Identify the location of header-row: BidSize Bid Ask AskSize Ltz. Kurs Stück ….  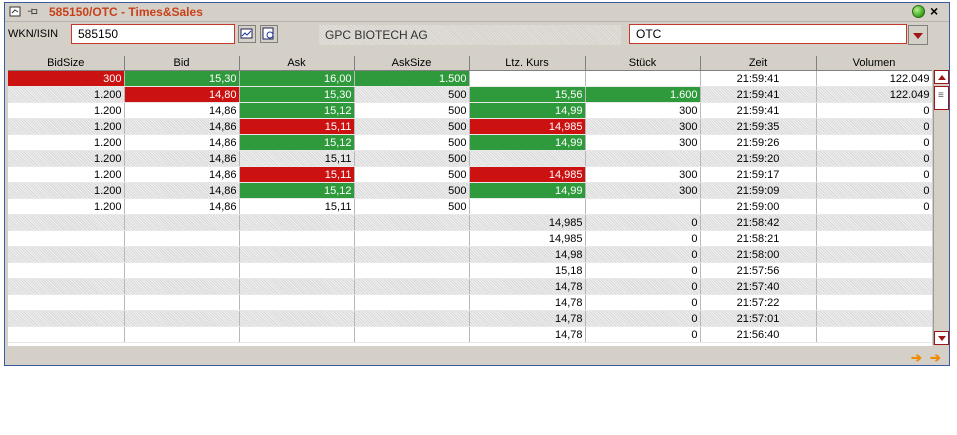
(470, 63).